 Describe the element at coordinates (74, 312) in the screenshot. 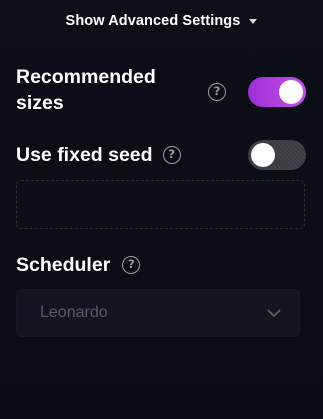

I see `scheduler-selected-value: Leonardo` at that location.